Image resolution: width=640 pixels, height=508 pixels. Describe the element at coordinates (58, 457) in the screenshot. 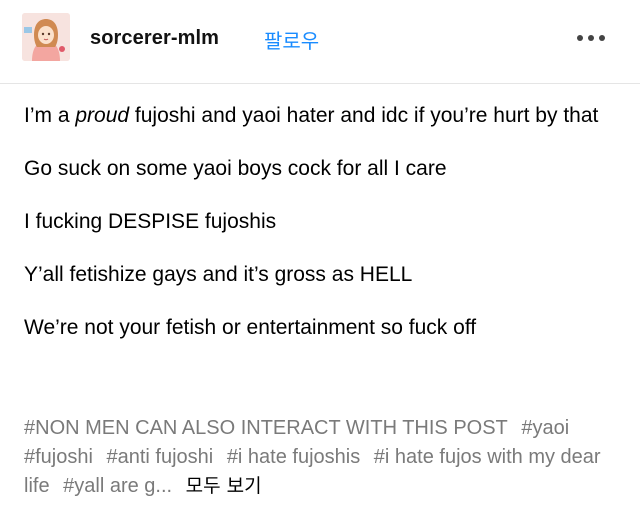

I see `tag-link: #fujoshi` at that location.